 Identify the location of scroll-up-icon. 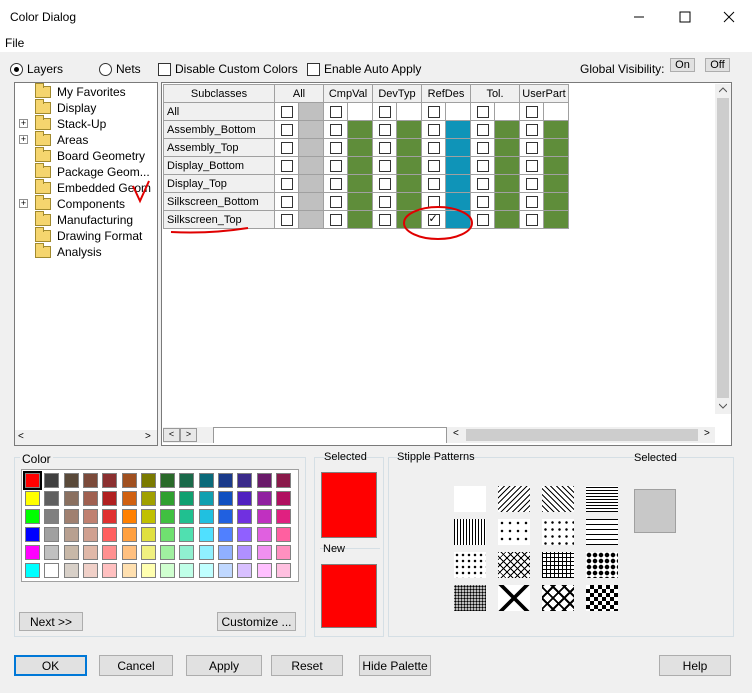
(723, 90).